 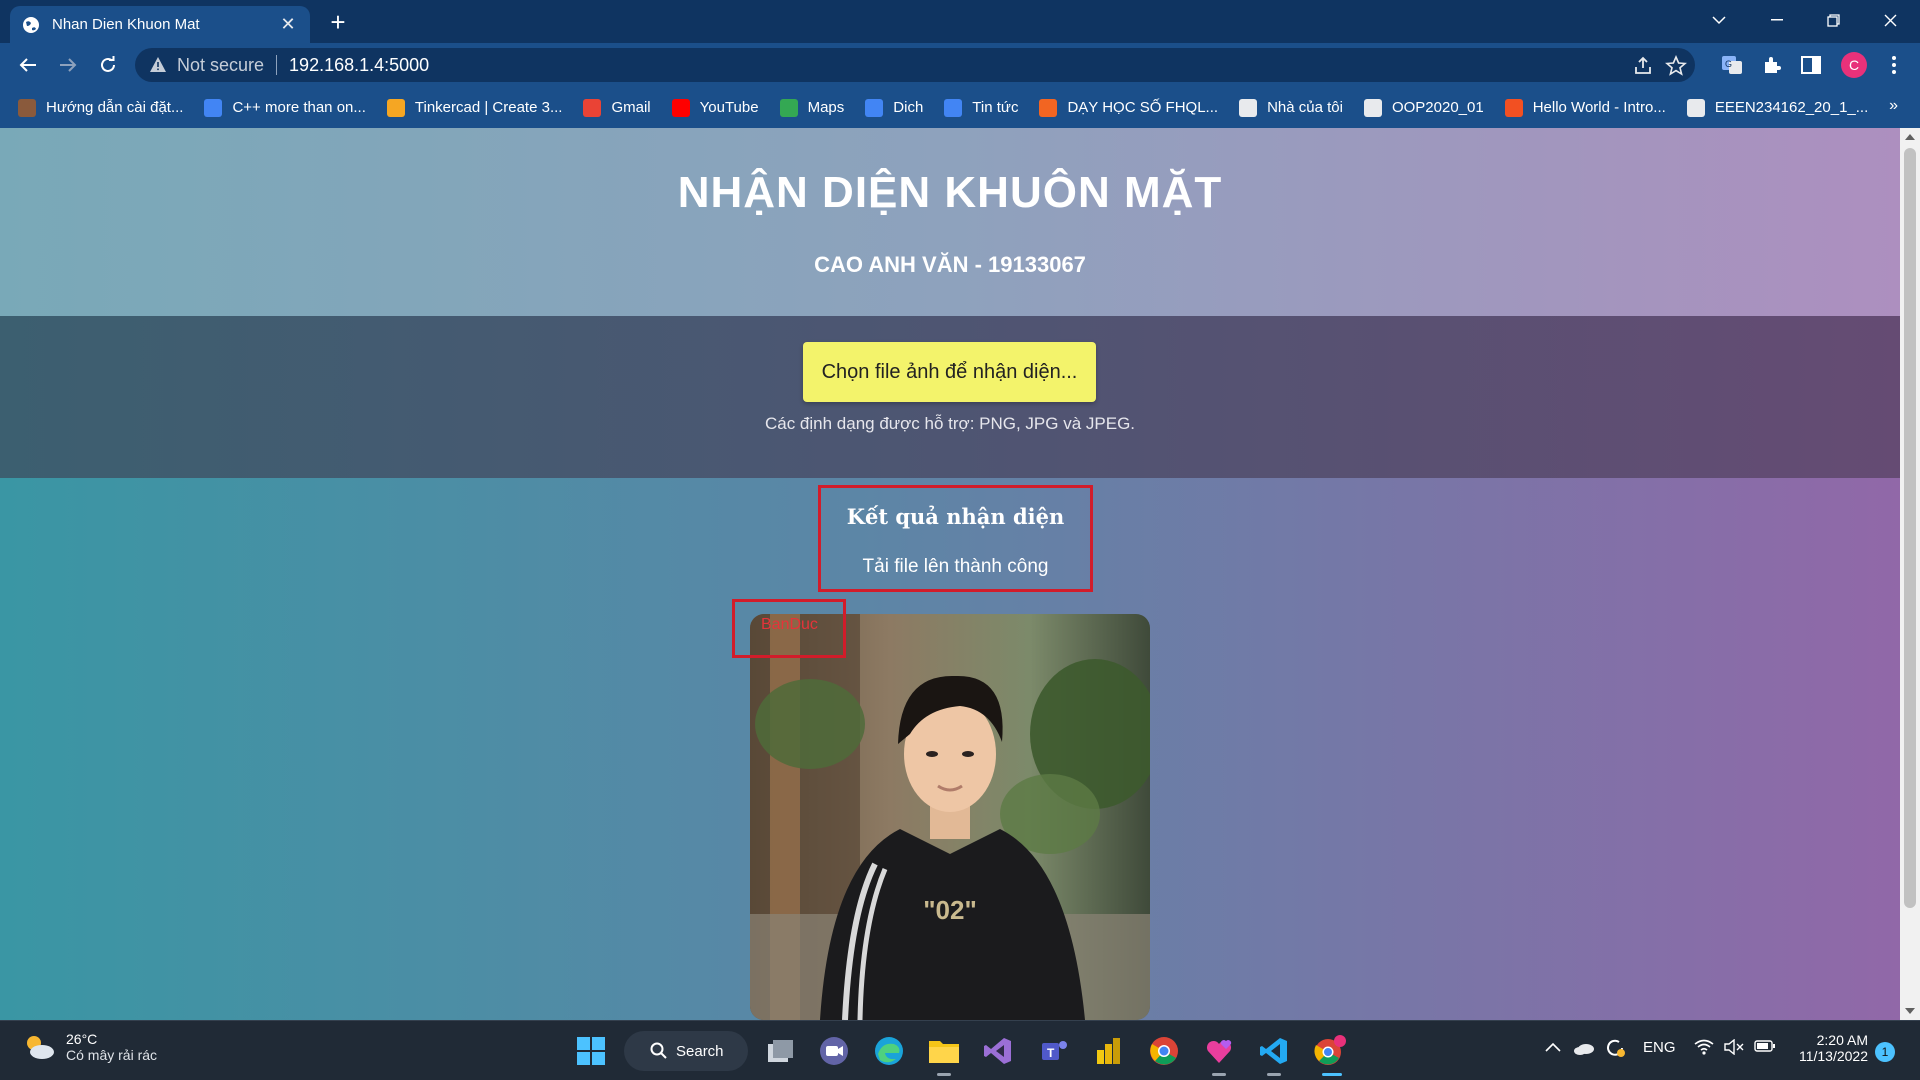 What do you see at coordinates (658, 1050) in the screenshot?
I see `search-icon` at bounding box center [658, 1050].